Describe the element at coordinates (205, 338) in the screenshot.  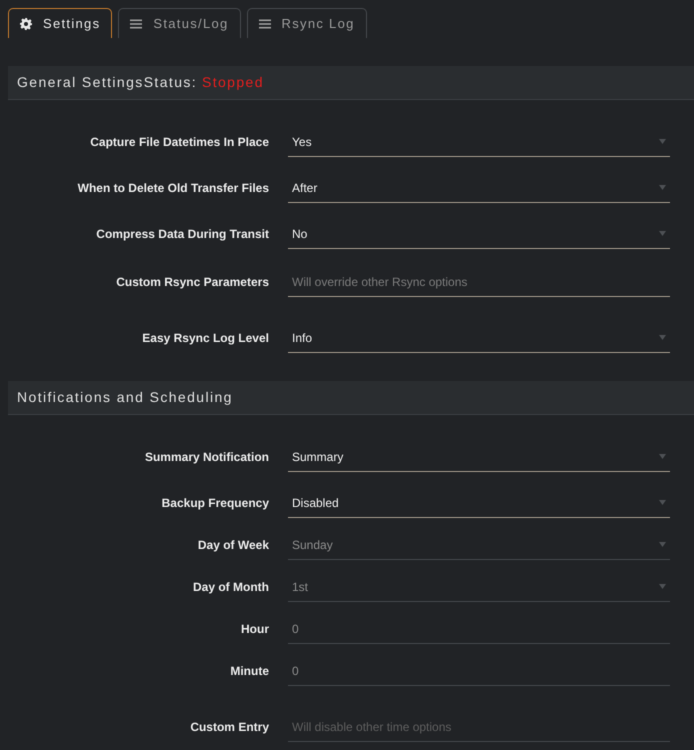
I see `field-label: Easy Rsync Log Level` at that location.